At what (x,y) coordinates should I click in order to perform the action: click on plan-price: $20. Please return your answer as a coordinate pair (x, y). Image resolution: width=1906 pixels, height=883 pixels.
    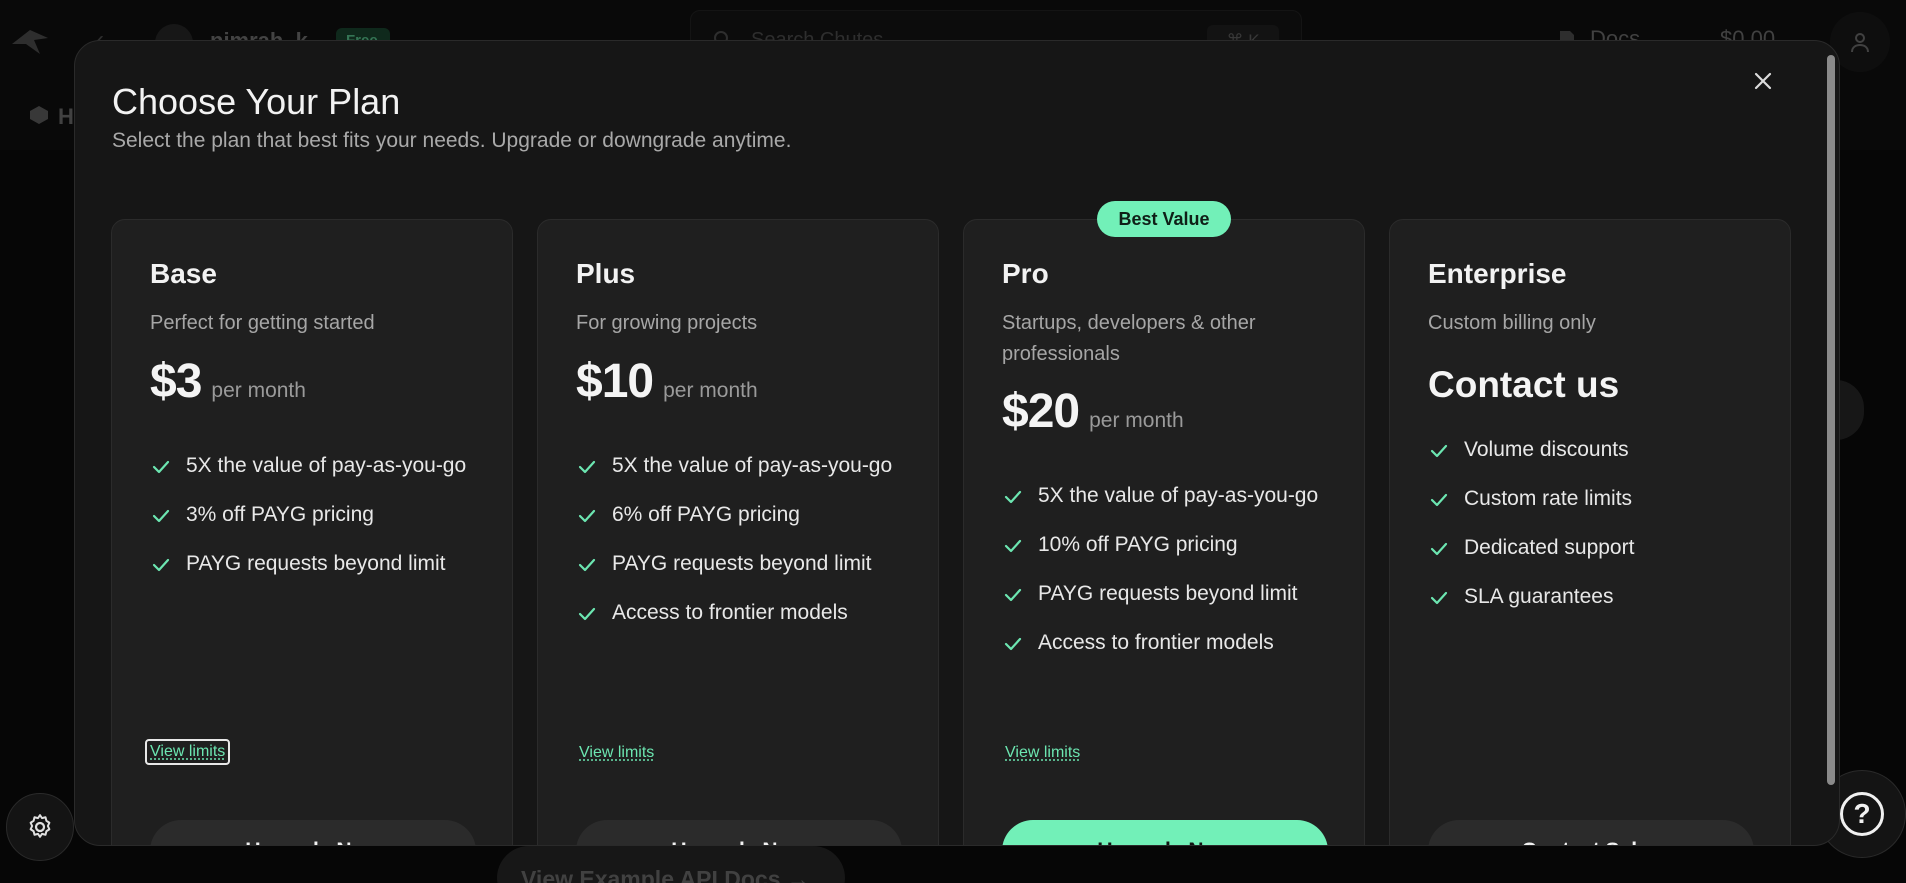
    Looking at the image, I should click on (1041, 411).